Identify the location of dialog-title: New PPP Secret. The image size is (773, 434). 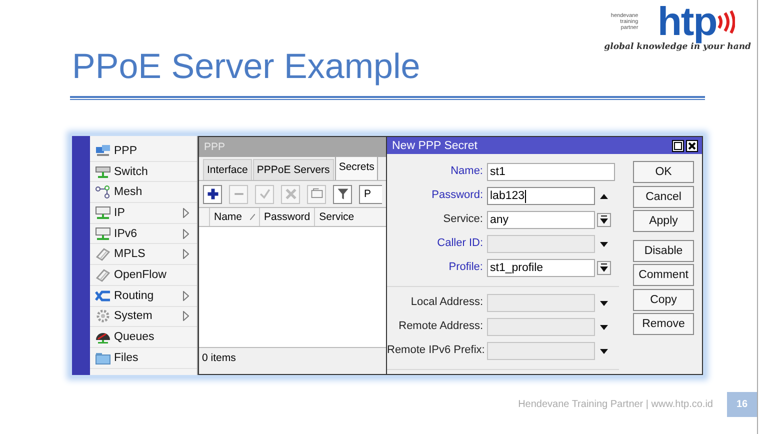
(435, 146).